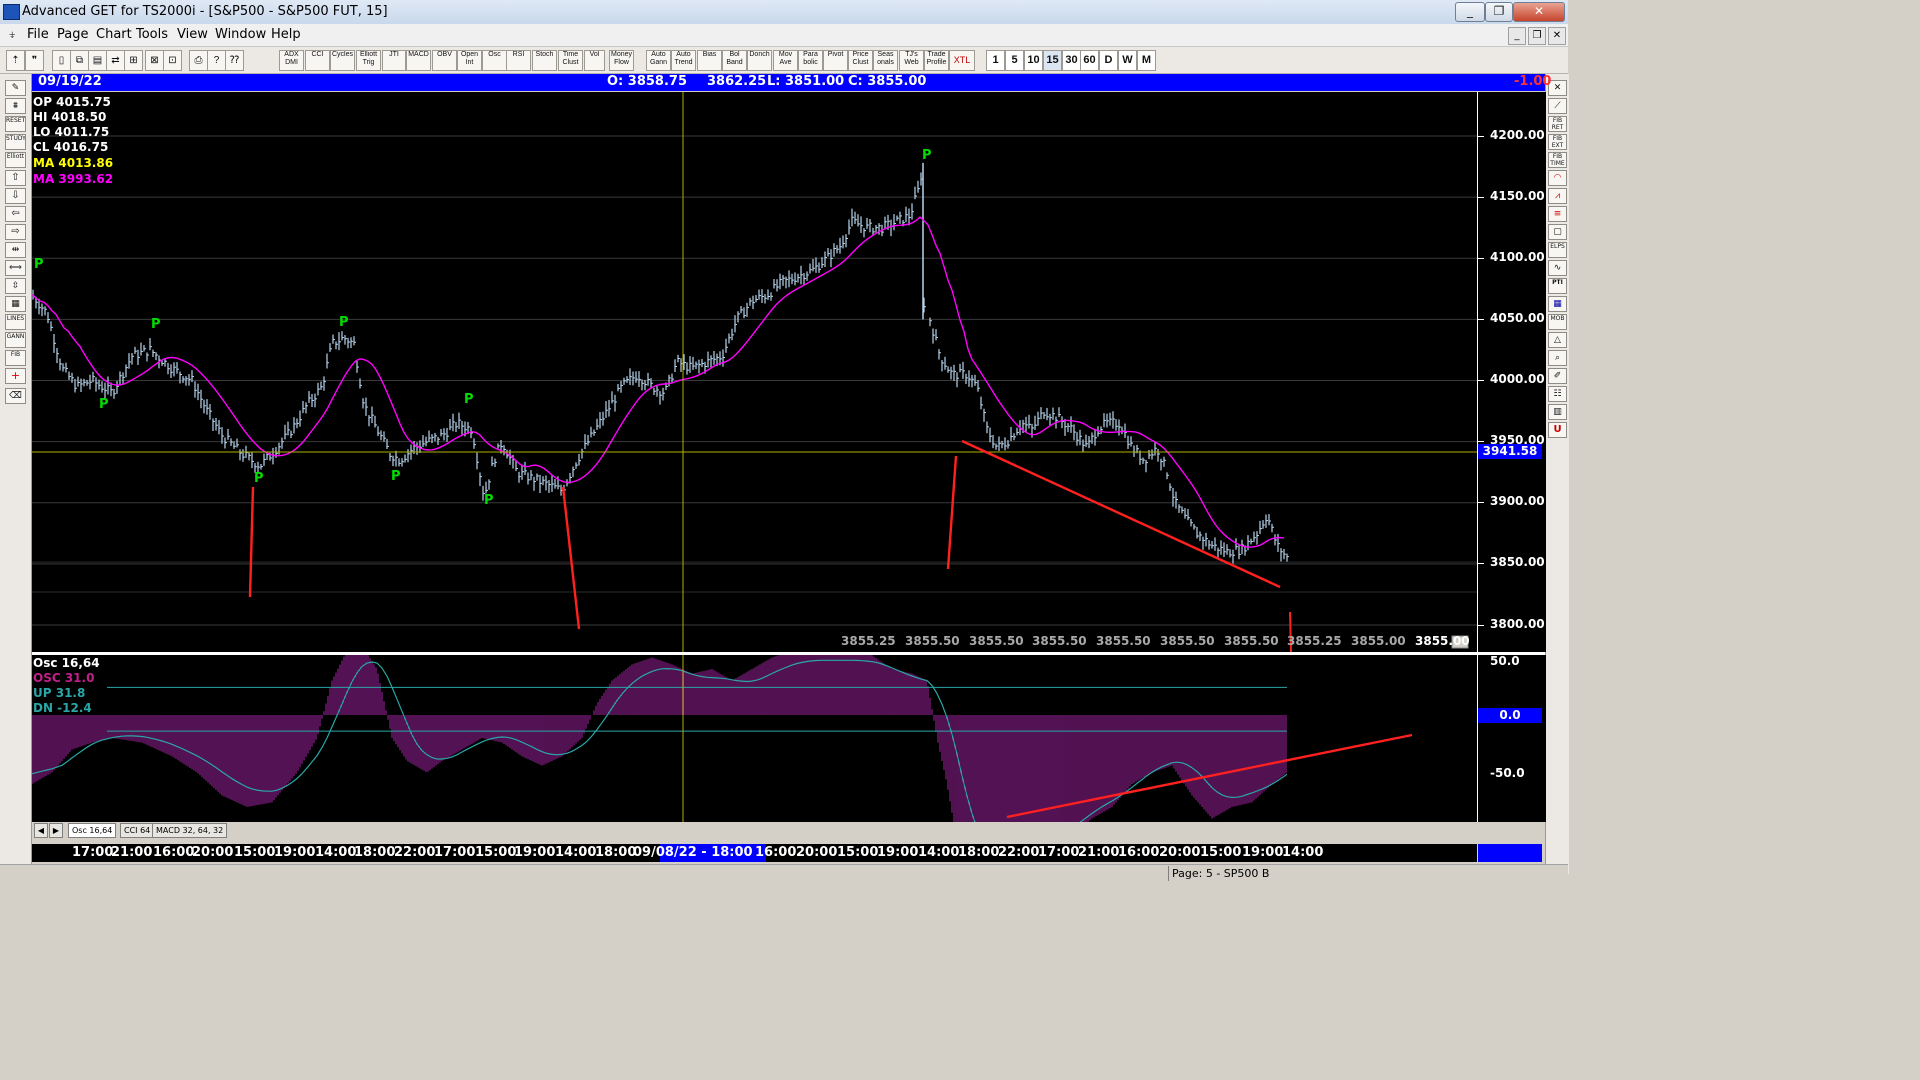 Image resolution: width=1920 pixels, height=1080 pixels. What do you see at coordinates (1071, 60) in the screenshot?
I see `timeframe-button: 30` at bounding box center [1071, 60].